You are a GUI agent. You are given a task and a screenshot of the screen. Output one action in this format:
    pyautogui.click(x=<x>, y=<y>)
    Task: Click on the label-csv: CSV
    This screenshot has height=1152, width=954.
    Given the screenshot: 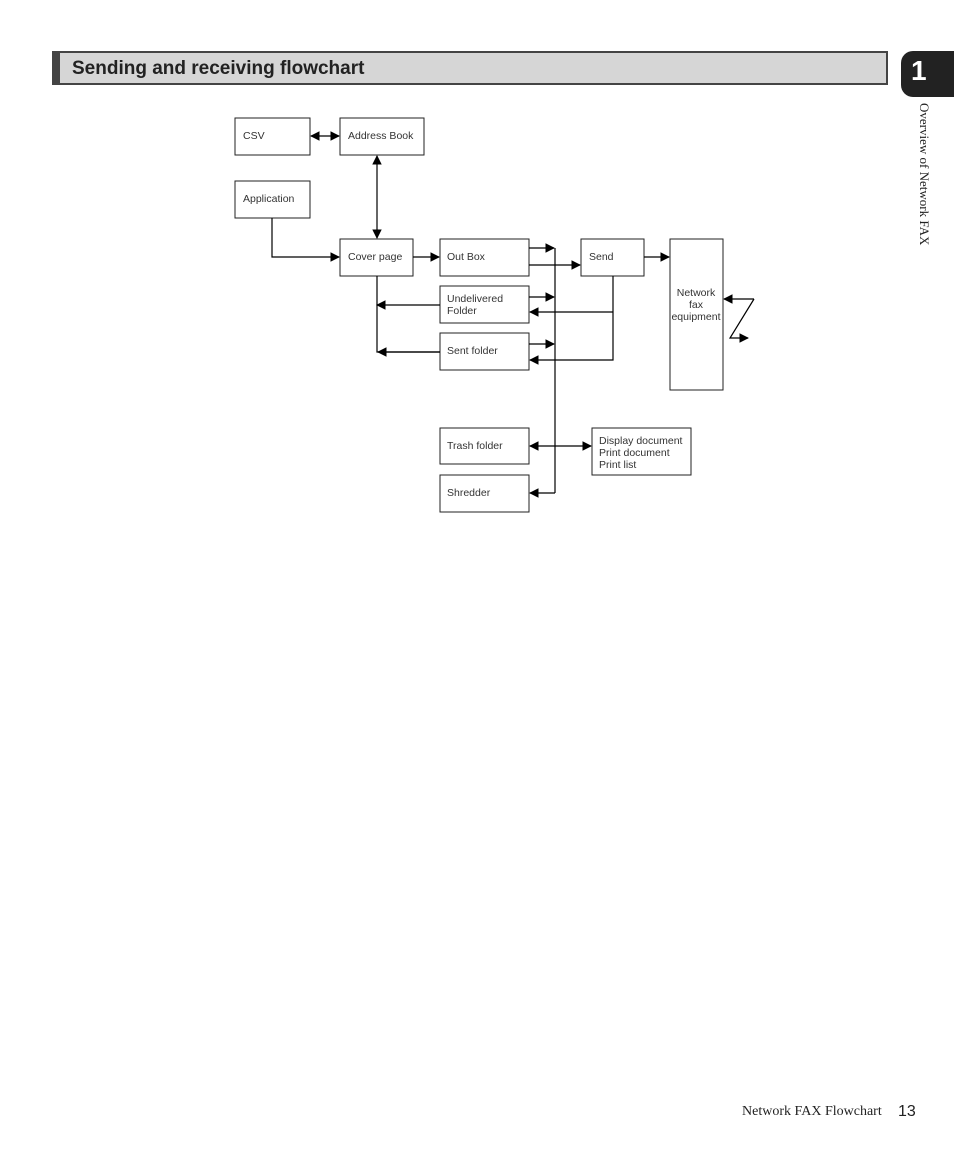 What is the action you would take?
    pyautogui.click(x=254, y=136)
    